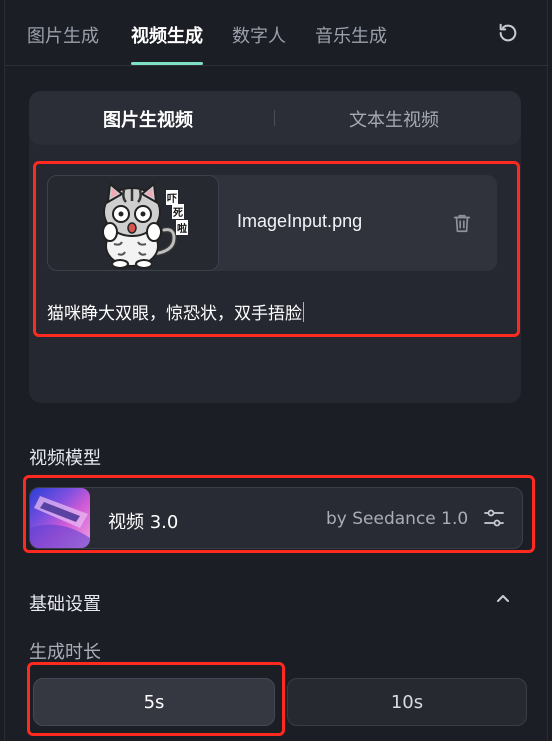 The width and height of the screenshot is (552, 741). I want to click on sticker-text-2: 死, so click(178, 211).